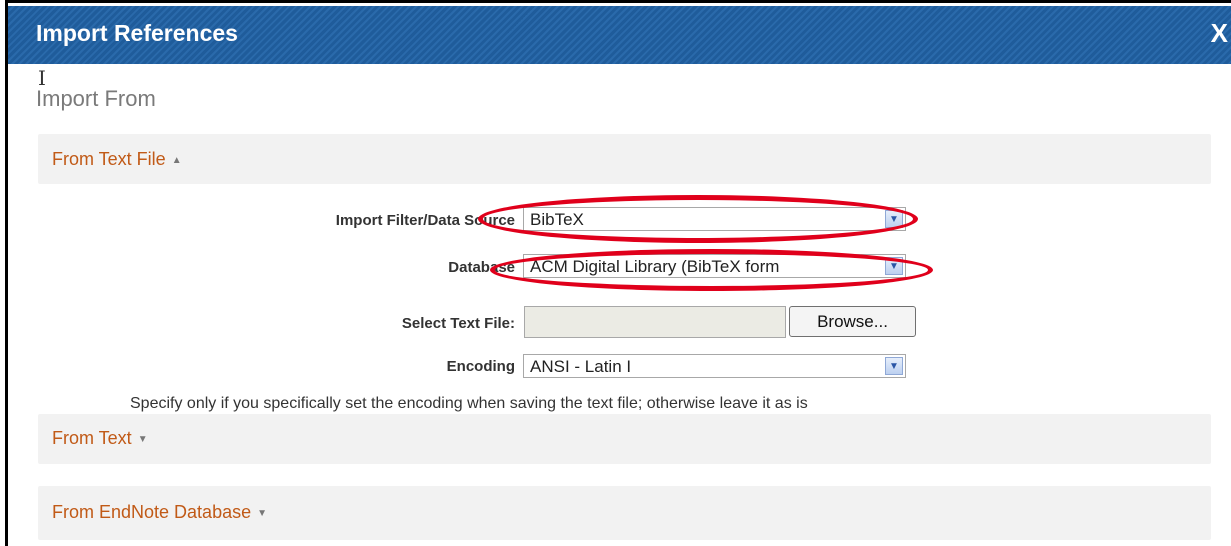 The height and width of the screenshot is (546, 1231). Describe the element at coordinates (655, 322) in the screenshot. I see `text-file-input` at that location.